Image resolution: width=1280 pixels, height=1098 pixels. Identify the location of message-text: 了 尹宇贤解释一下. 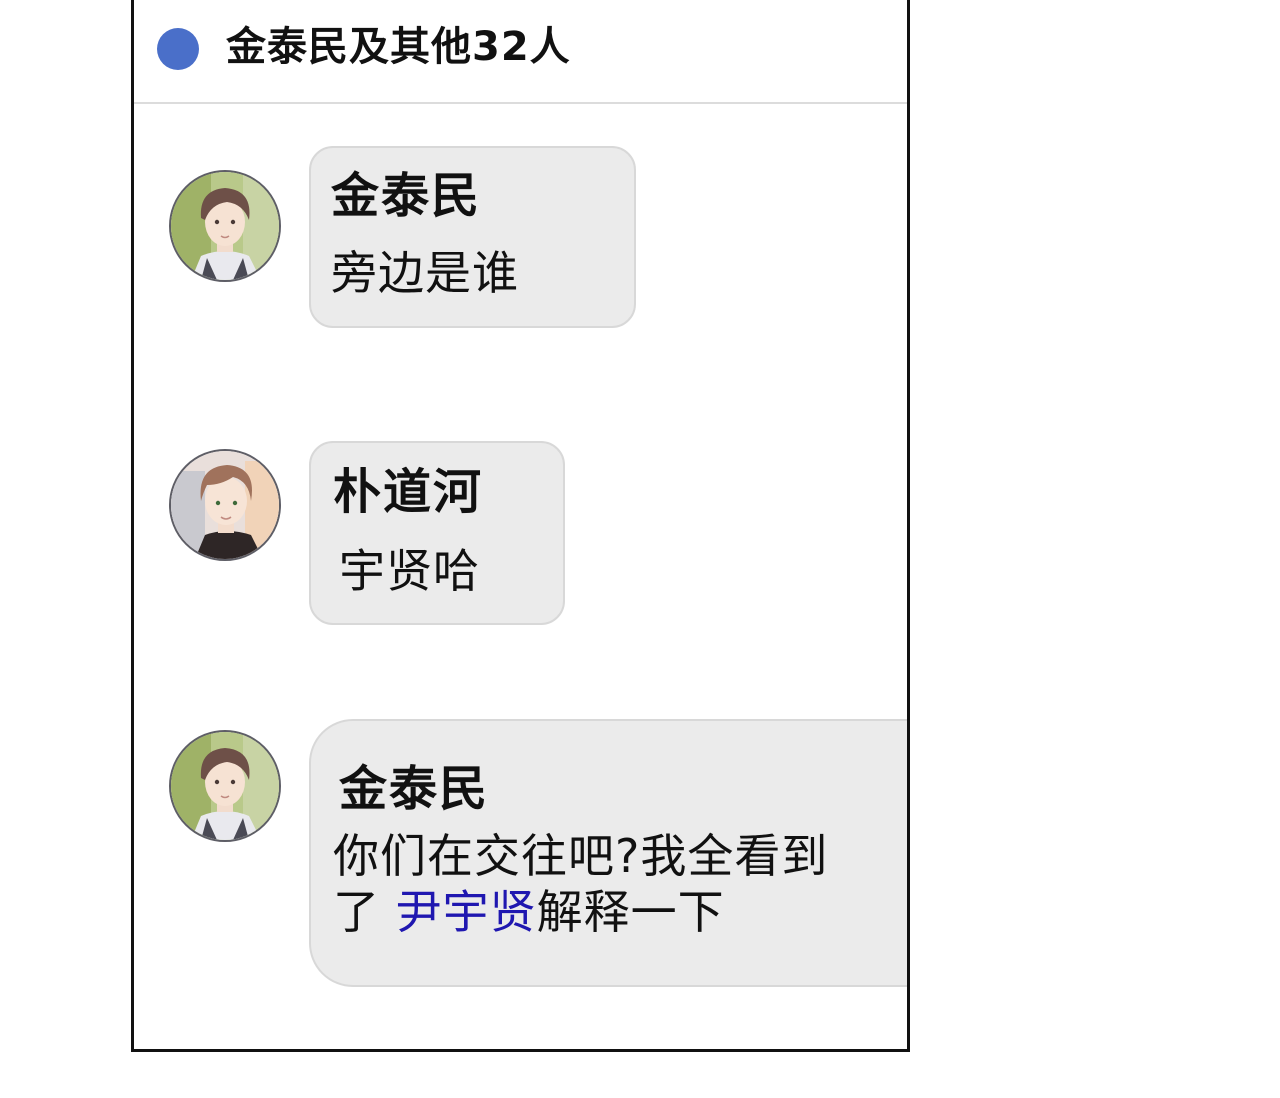
(529, 912).